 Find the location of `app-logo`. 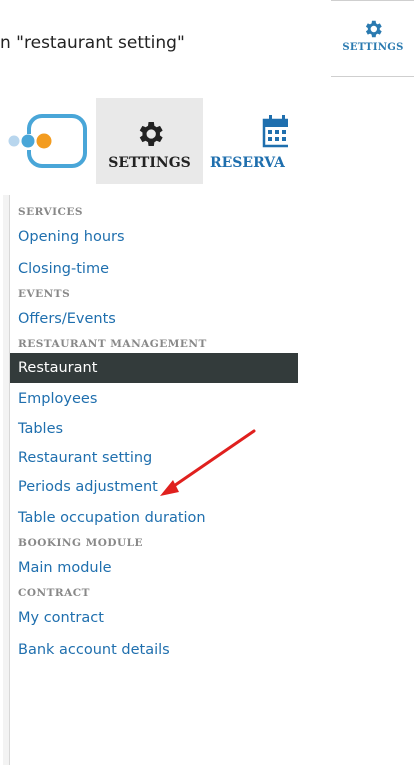

app-logo is located at coordinates (44, 142).